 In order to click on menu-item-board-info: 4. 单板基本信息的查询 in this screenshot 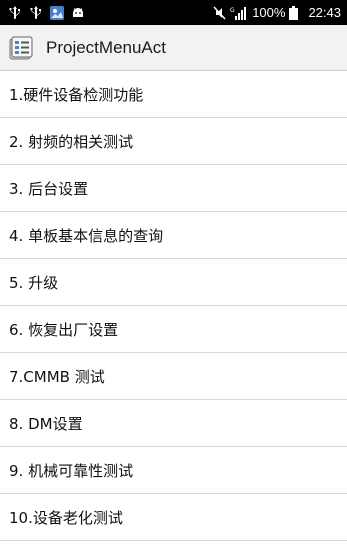, I will do `click(173, 235)`.